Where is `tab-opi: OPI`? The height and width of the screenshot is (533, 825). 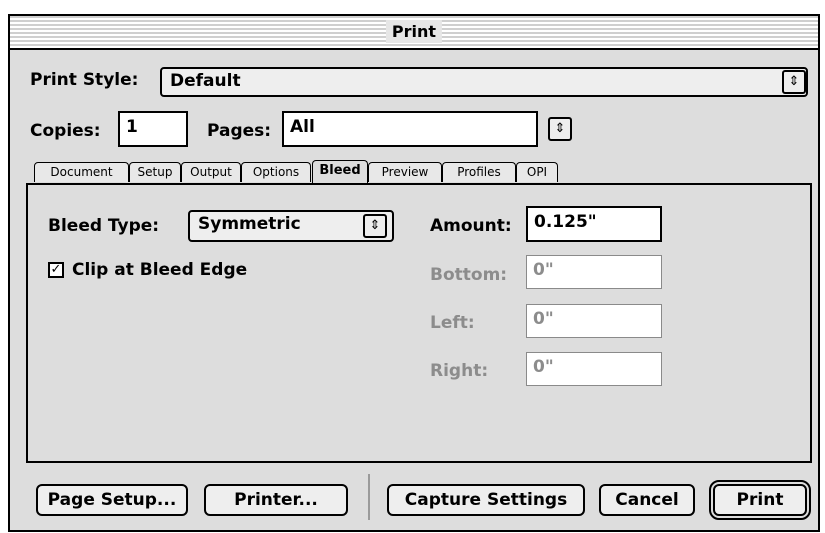 tab-opi: OPI is located at coordinates (537, 172).